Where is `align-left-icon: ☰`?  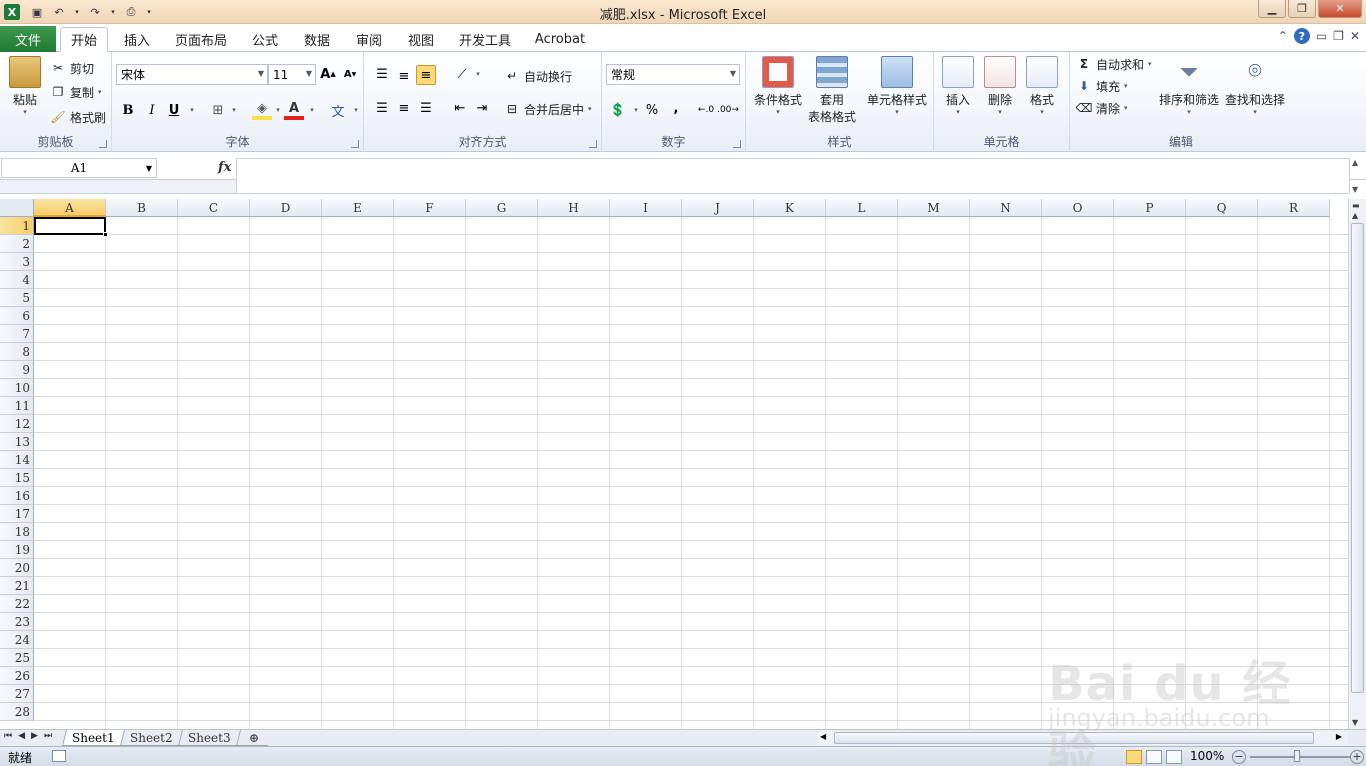 align-left-icon: ☰ is located at coordinates (382, 108).